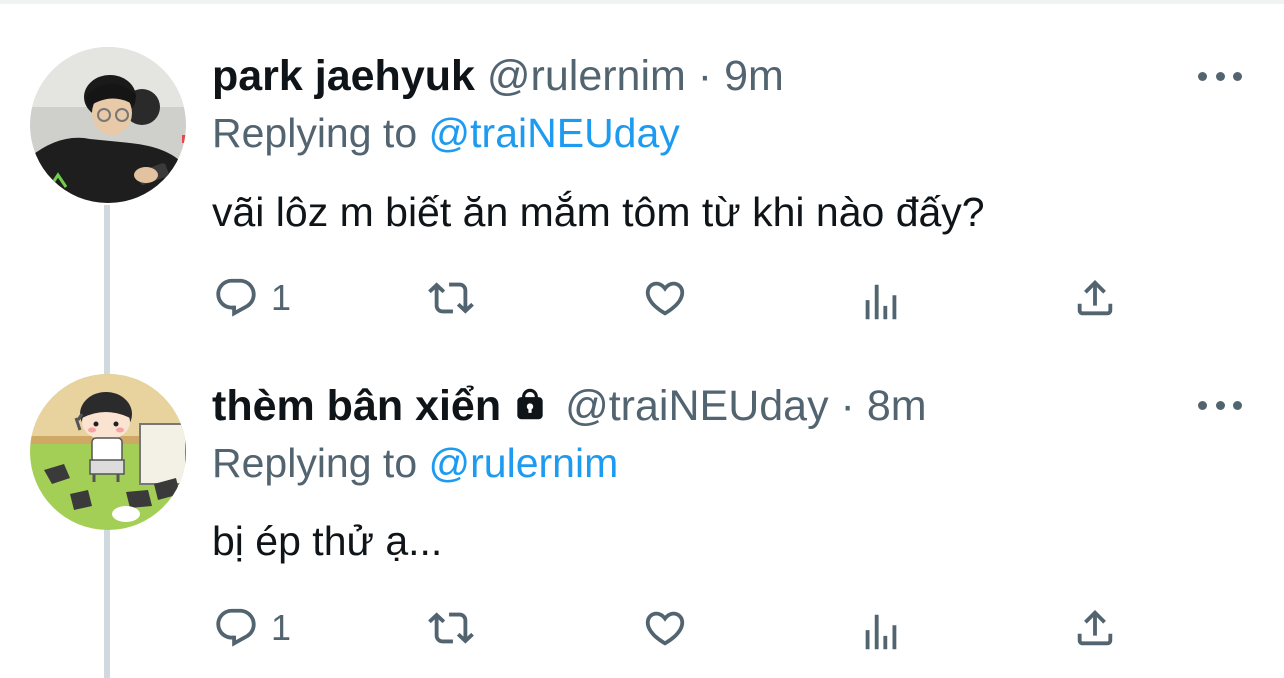  Describe the element at coordinates (554, 133) in the screenshot. I see `replying-to-link: @traiNEUday` at that location.